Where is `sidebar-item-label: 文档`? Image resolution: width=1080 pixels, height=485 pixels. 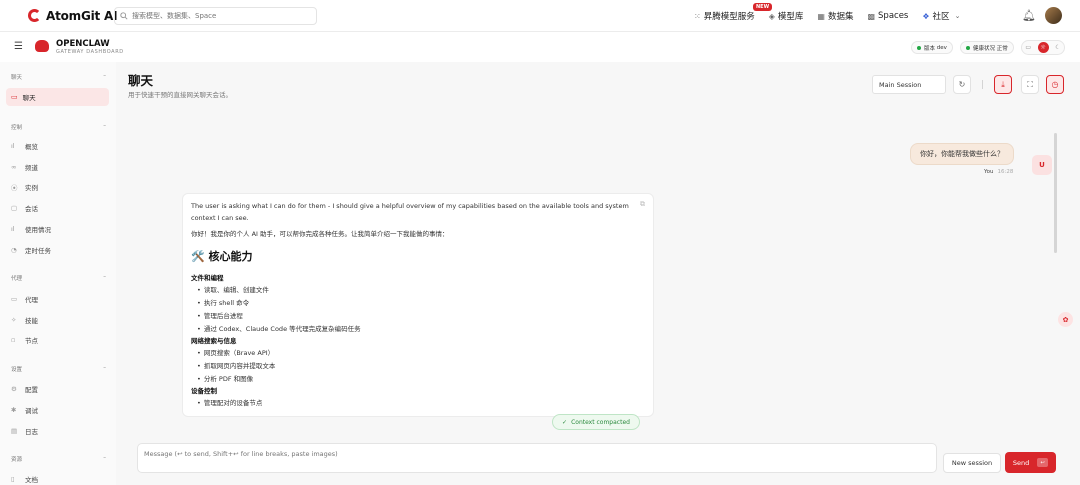
sidebar-item-label: 文档 is located at coordinates (31, 480).